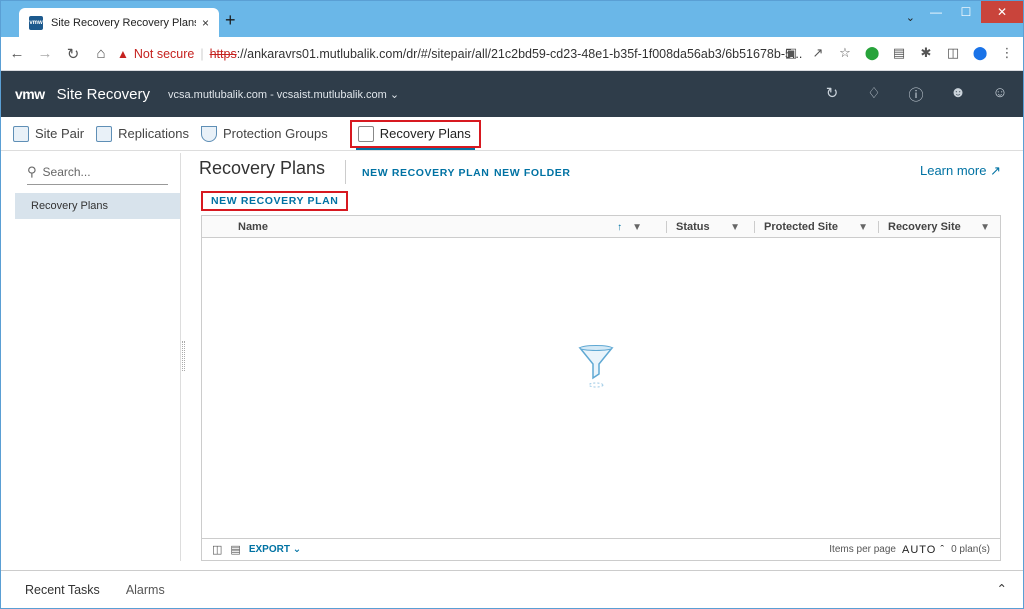  I want to click on document-list-icon, so click(365, 133).